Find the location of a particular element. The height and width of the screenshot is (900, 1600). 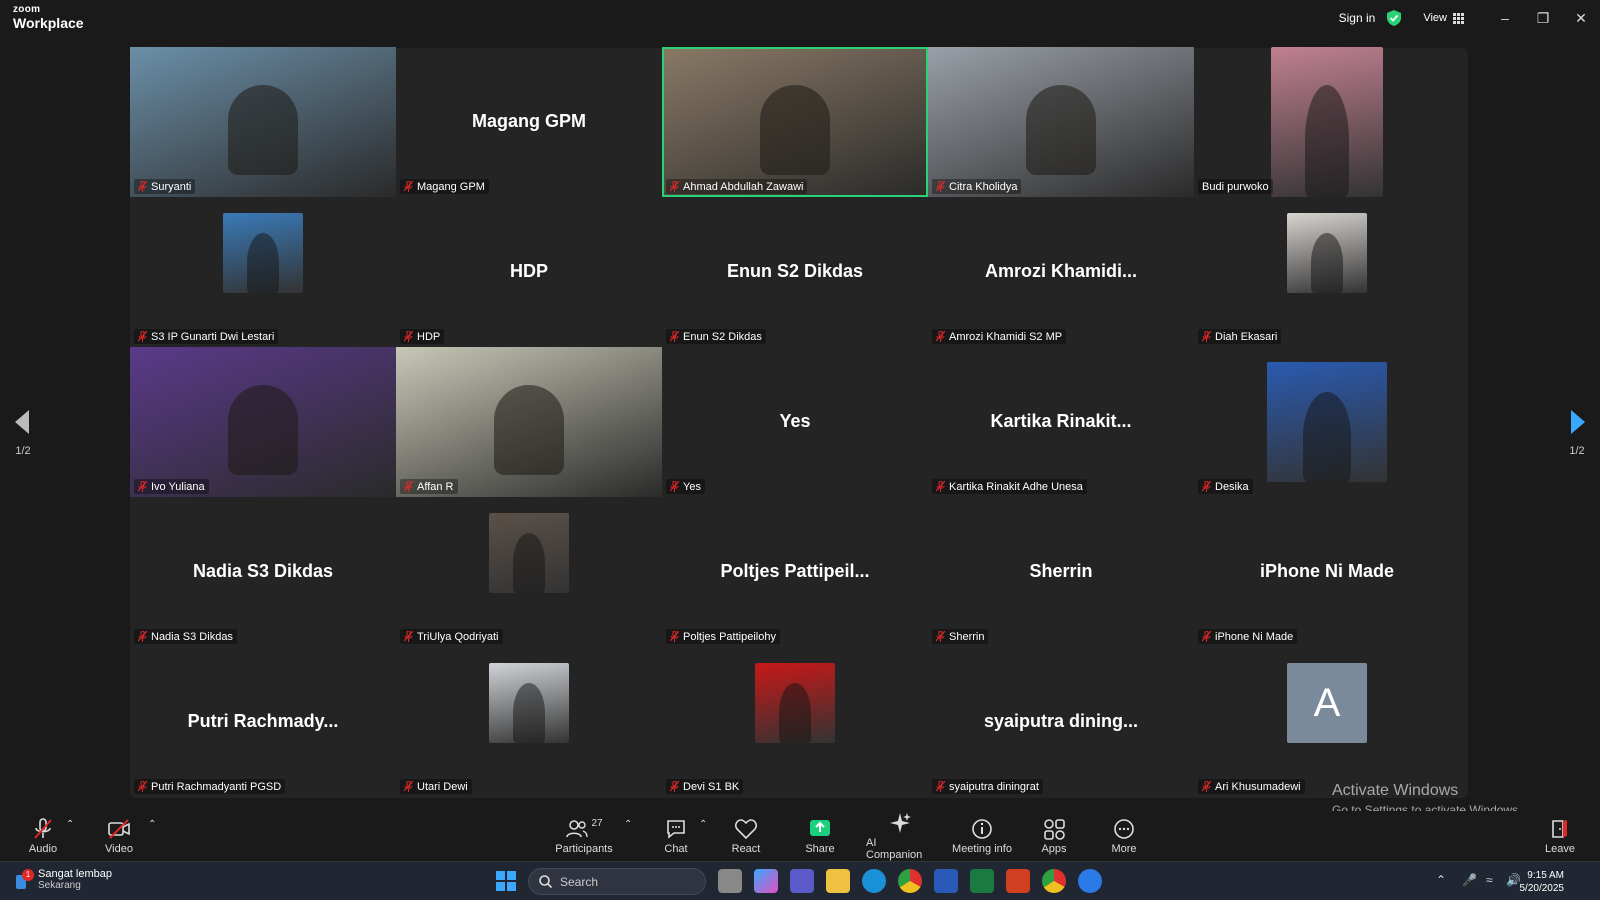

leave-button: Leave is located at coordinates (1560, 836).